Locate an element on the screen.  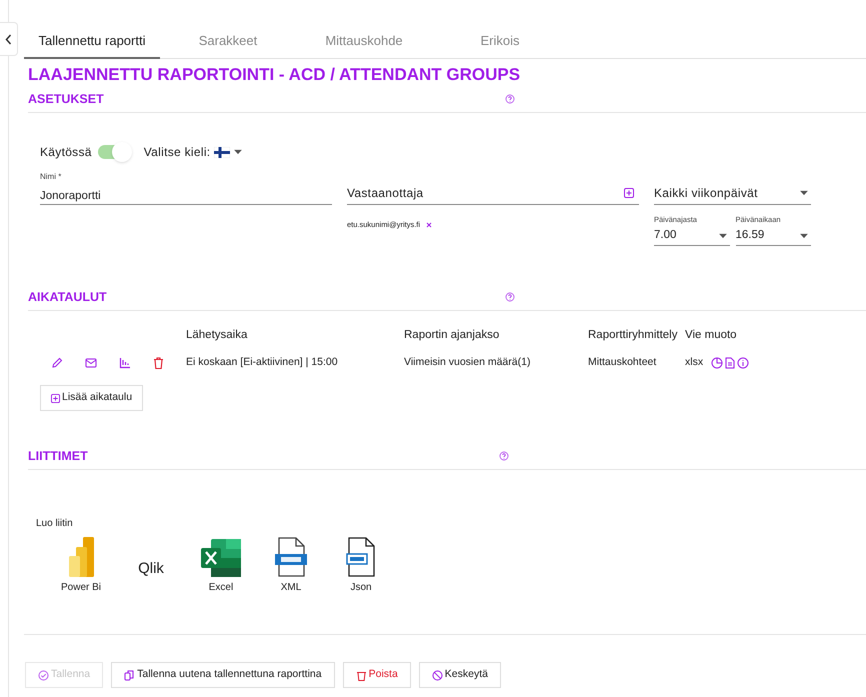
connector-button: Json is located at coordinates (361, 567).